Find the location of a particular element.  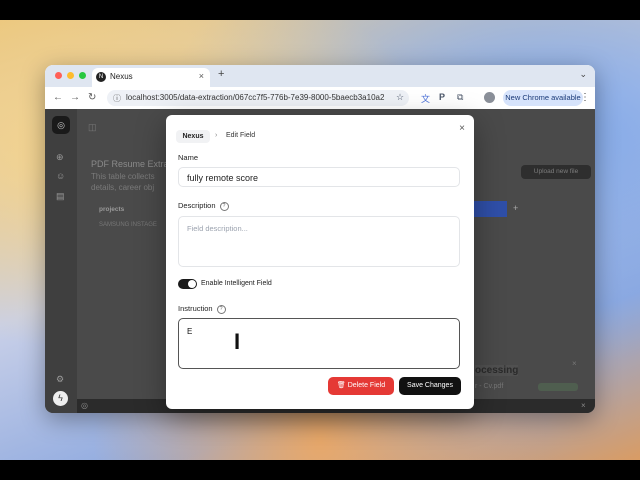

tab-search-chevron-icon: ⌄ is located at coordinates (583, 74).